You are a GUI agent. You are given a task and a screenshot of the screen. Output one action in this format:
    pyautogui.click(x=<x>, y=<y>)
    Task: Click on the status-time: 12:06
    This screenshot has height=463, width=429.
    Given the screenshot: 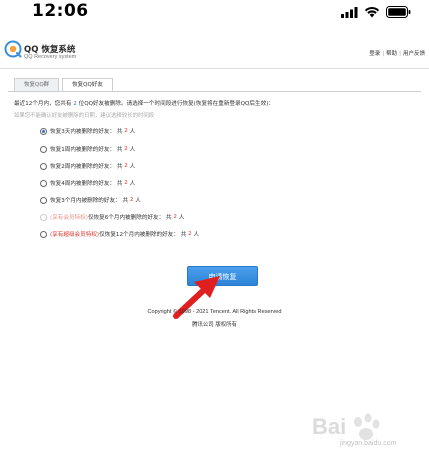 What is the action you would take?
    pyautogui.click(x=60, y=11)
    